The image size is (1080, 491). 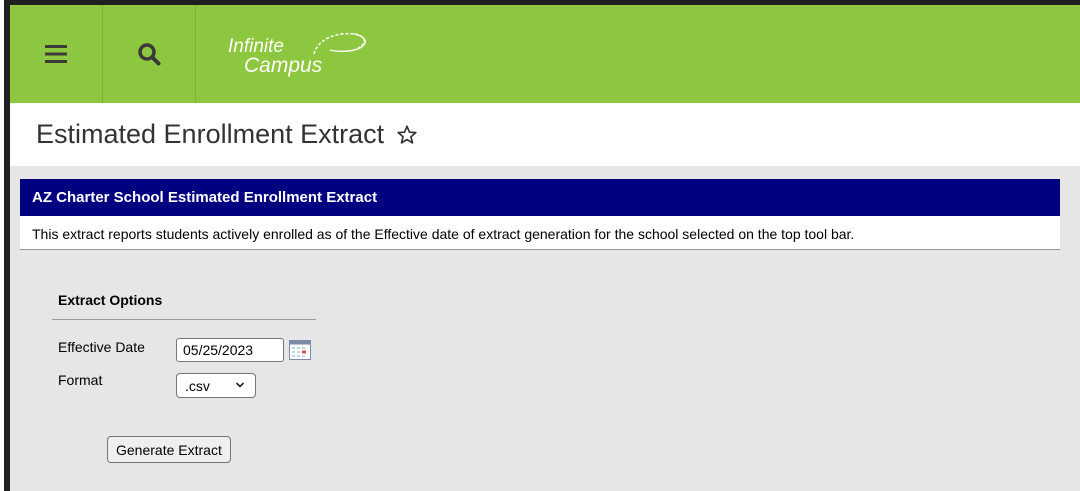 I want to click on hamburger-menu-icon, so click(x=56, y=54).